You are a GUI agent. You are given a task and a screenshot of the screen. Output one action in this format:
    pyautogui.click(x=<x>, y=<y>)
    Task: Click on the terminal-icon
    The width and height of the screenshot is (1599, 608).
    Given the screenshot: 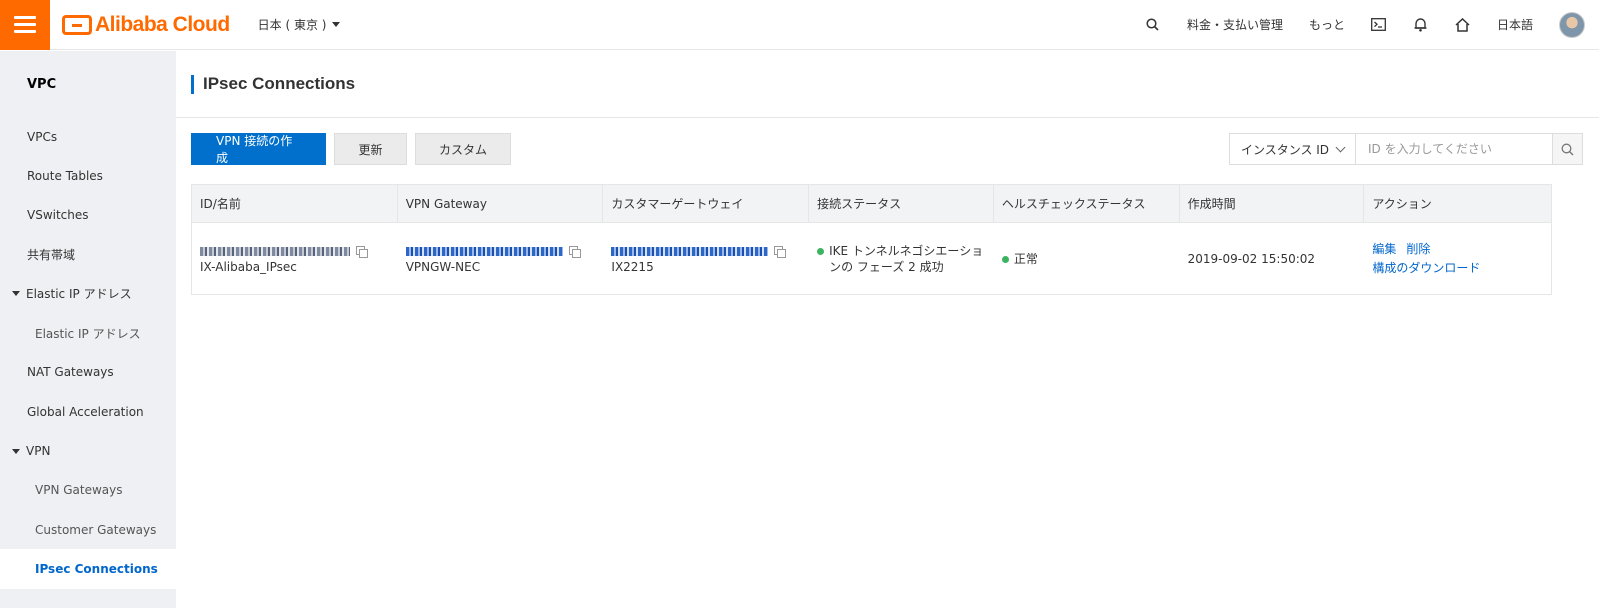 What is the action you would take?
    pyautogui.click(x=1379, y=25)
    